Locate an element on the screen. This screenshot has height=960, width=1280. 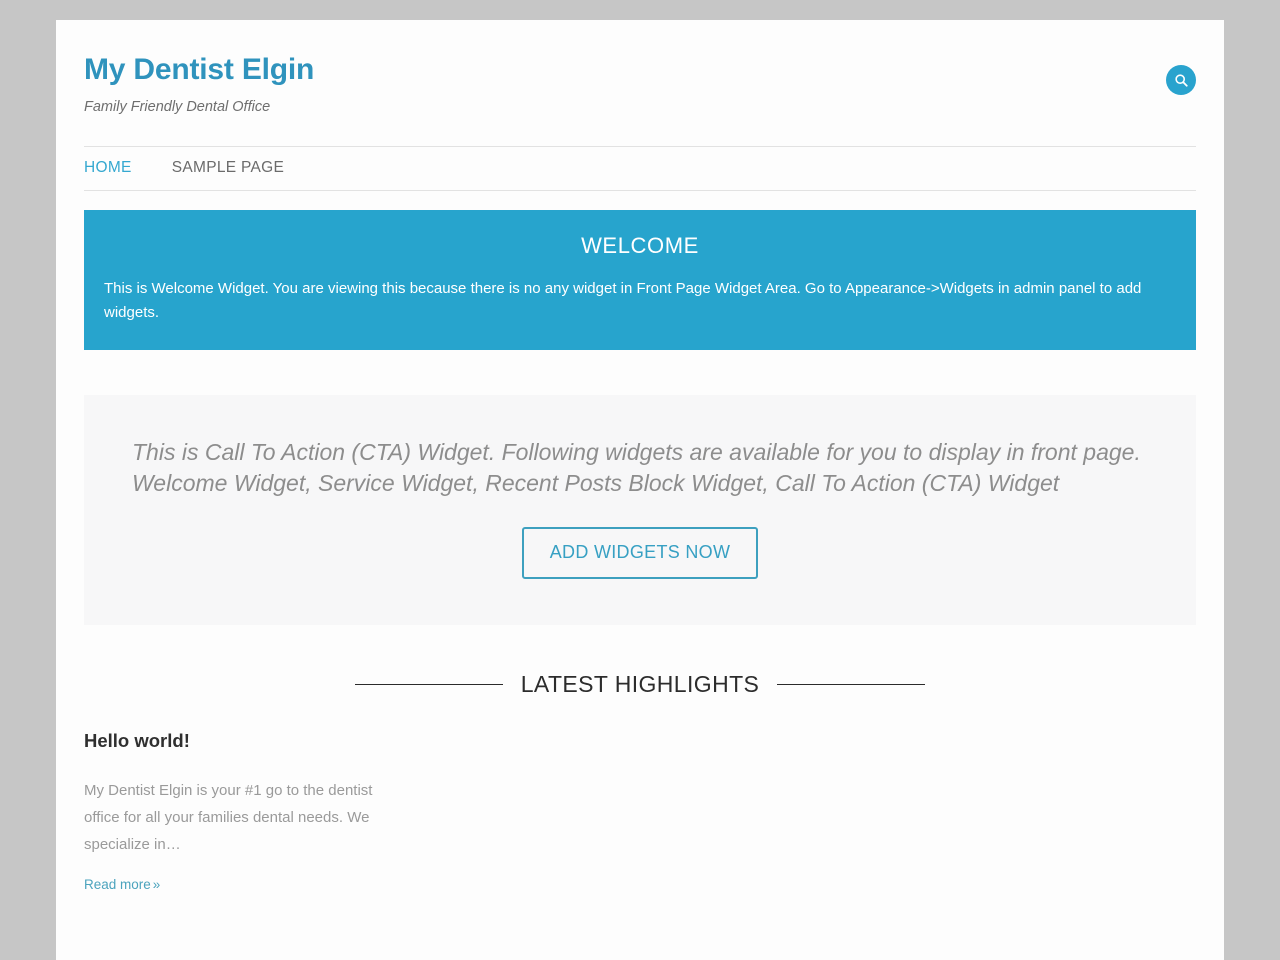
read-more-link: Read more» is located at coordinates (122, 884).